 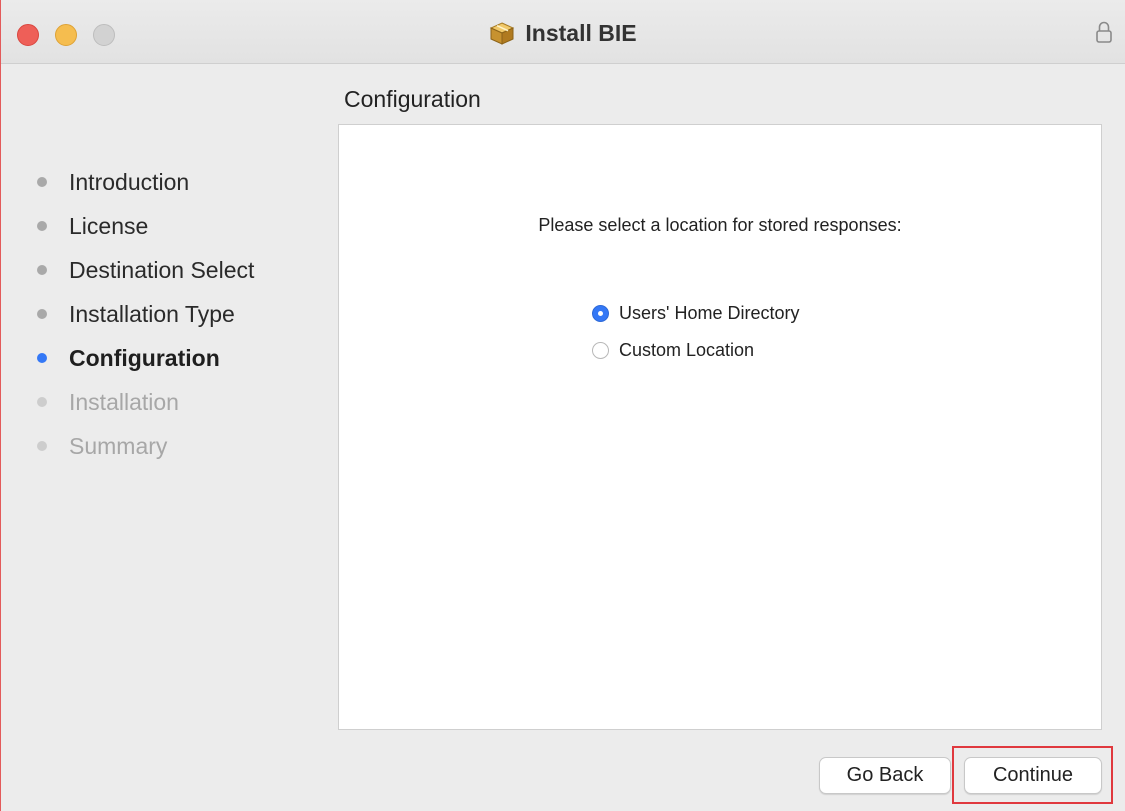 What do you see at coordinates (600, 350) in the screenshot?
I see `radio-unchecked-icon` at bounding box center [600, 350].